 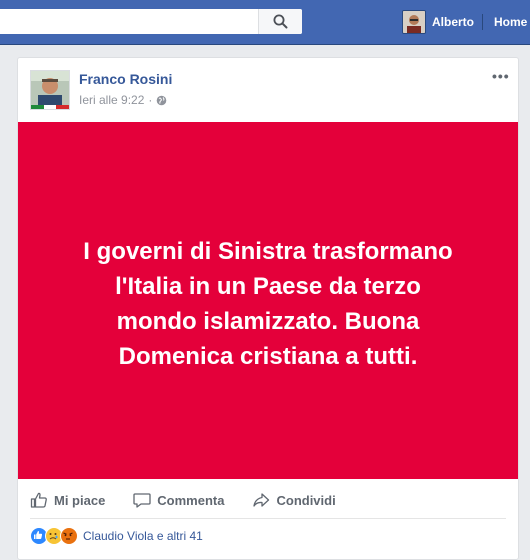 I want to click on comment-label: Commenta, so click(x=191, y=500).